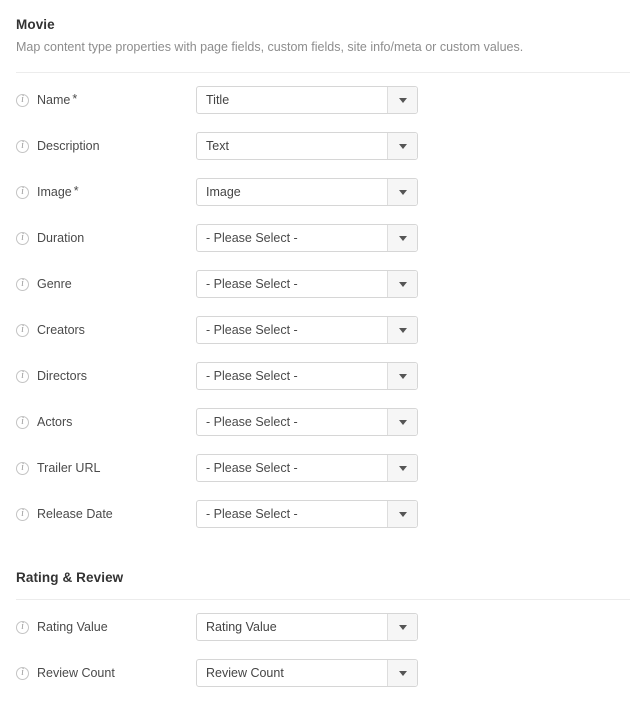  I want to click on field-label: Release Date, so click(75, 514).